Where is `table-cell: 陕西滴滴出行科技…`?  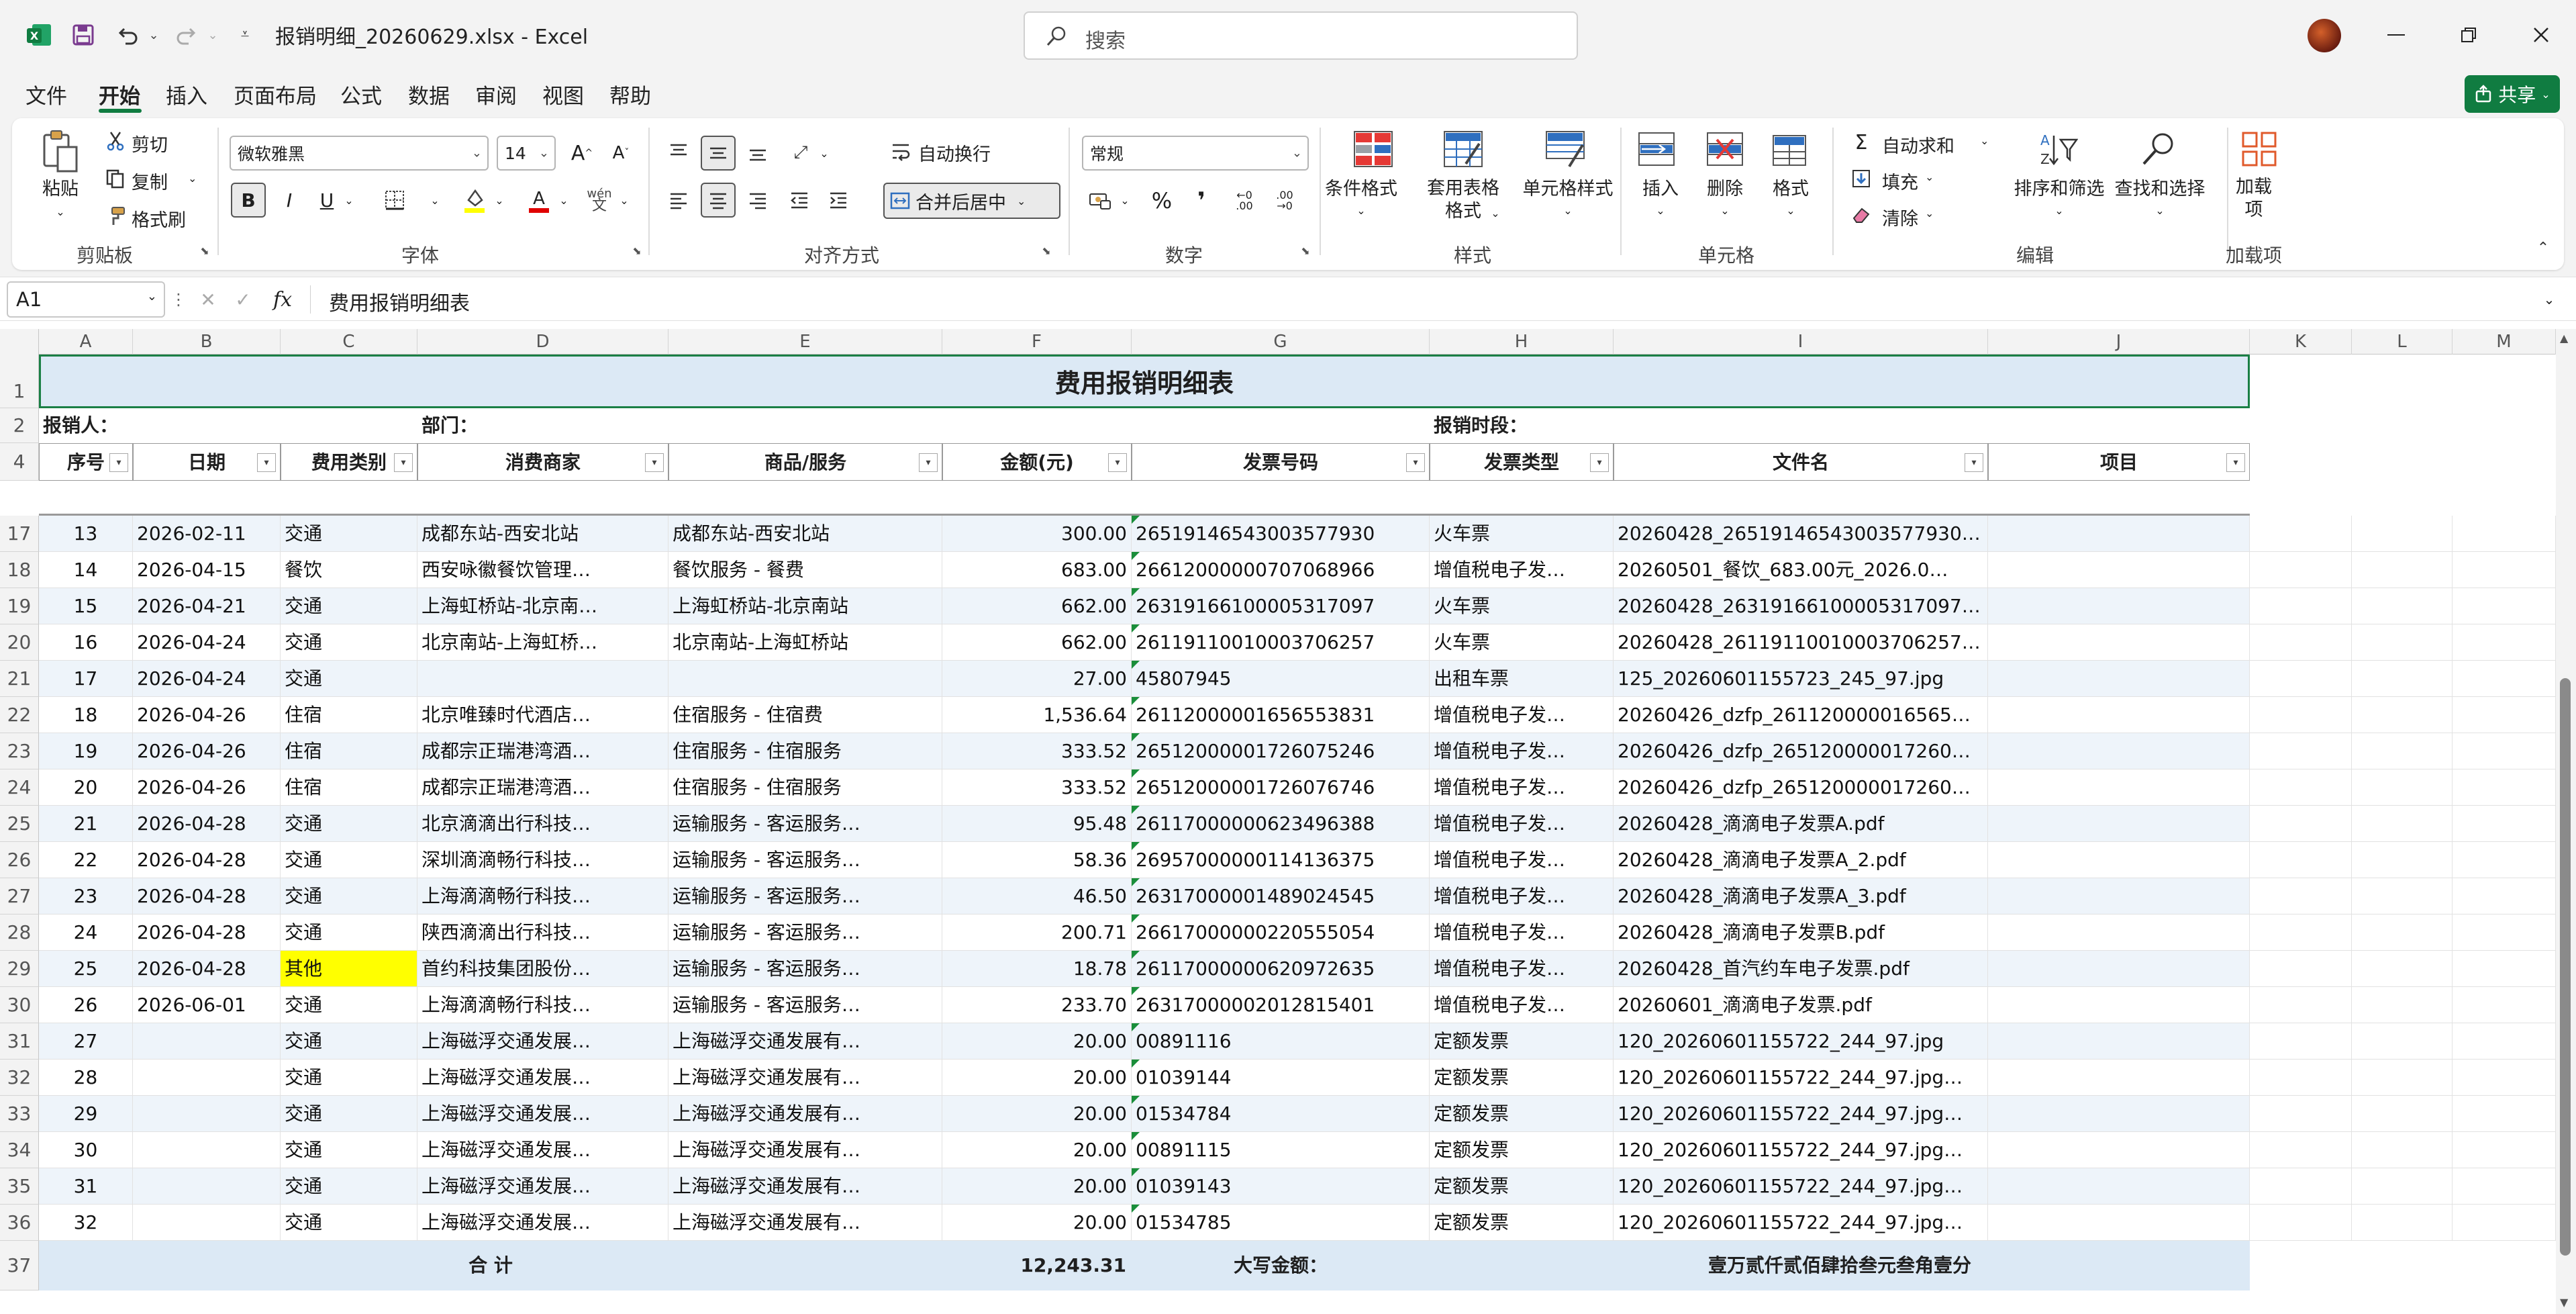 table-cell: 陕西滴滴出行科技… is located at coordinates (542, 932).